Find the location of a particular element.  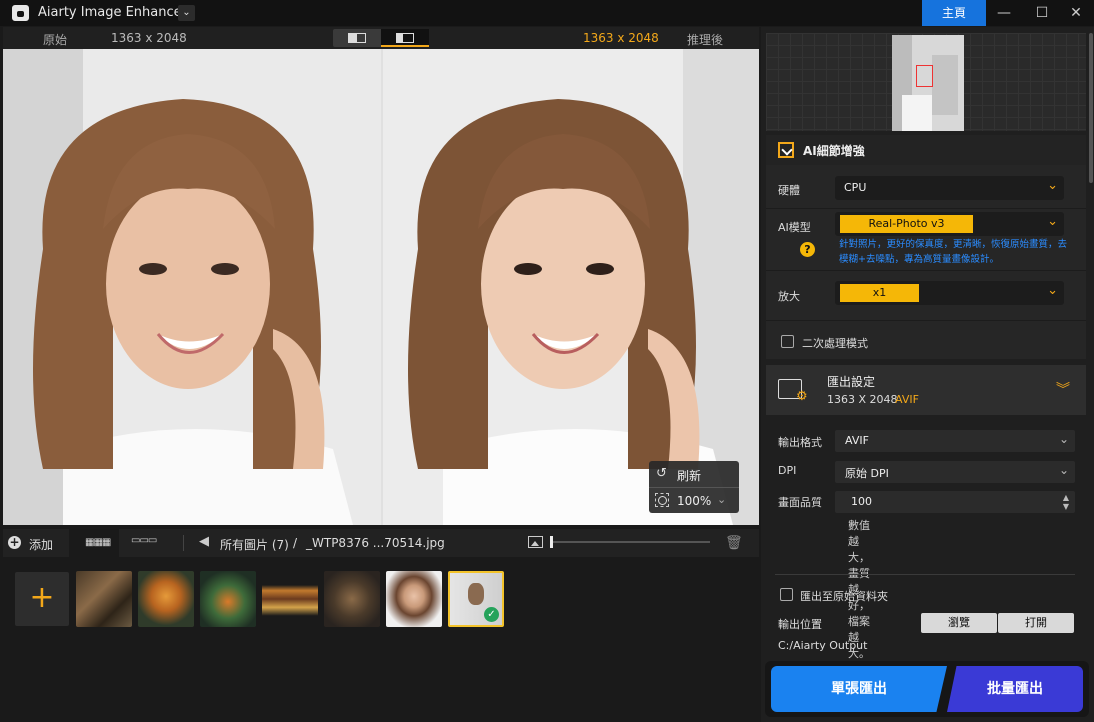

add-icon: + is located at coordinates (14, 542).